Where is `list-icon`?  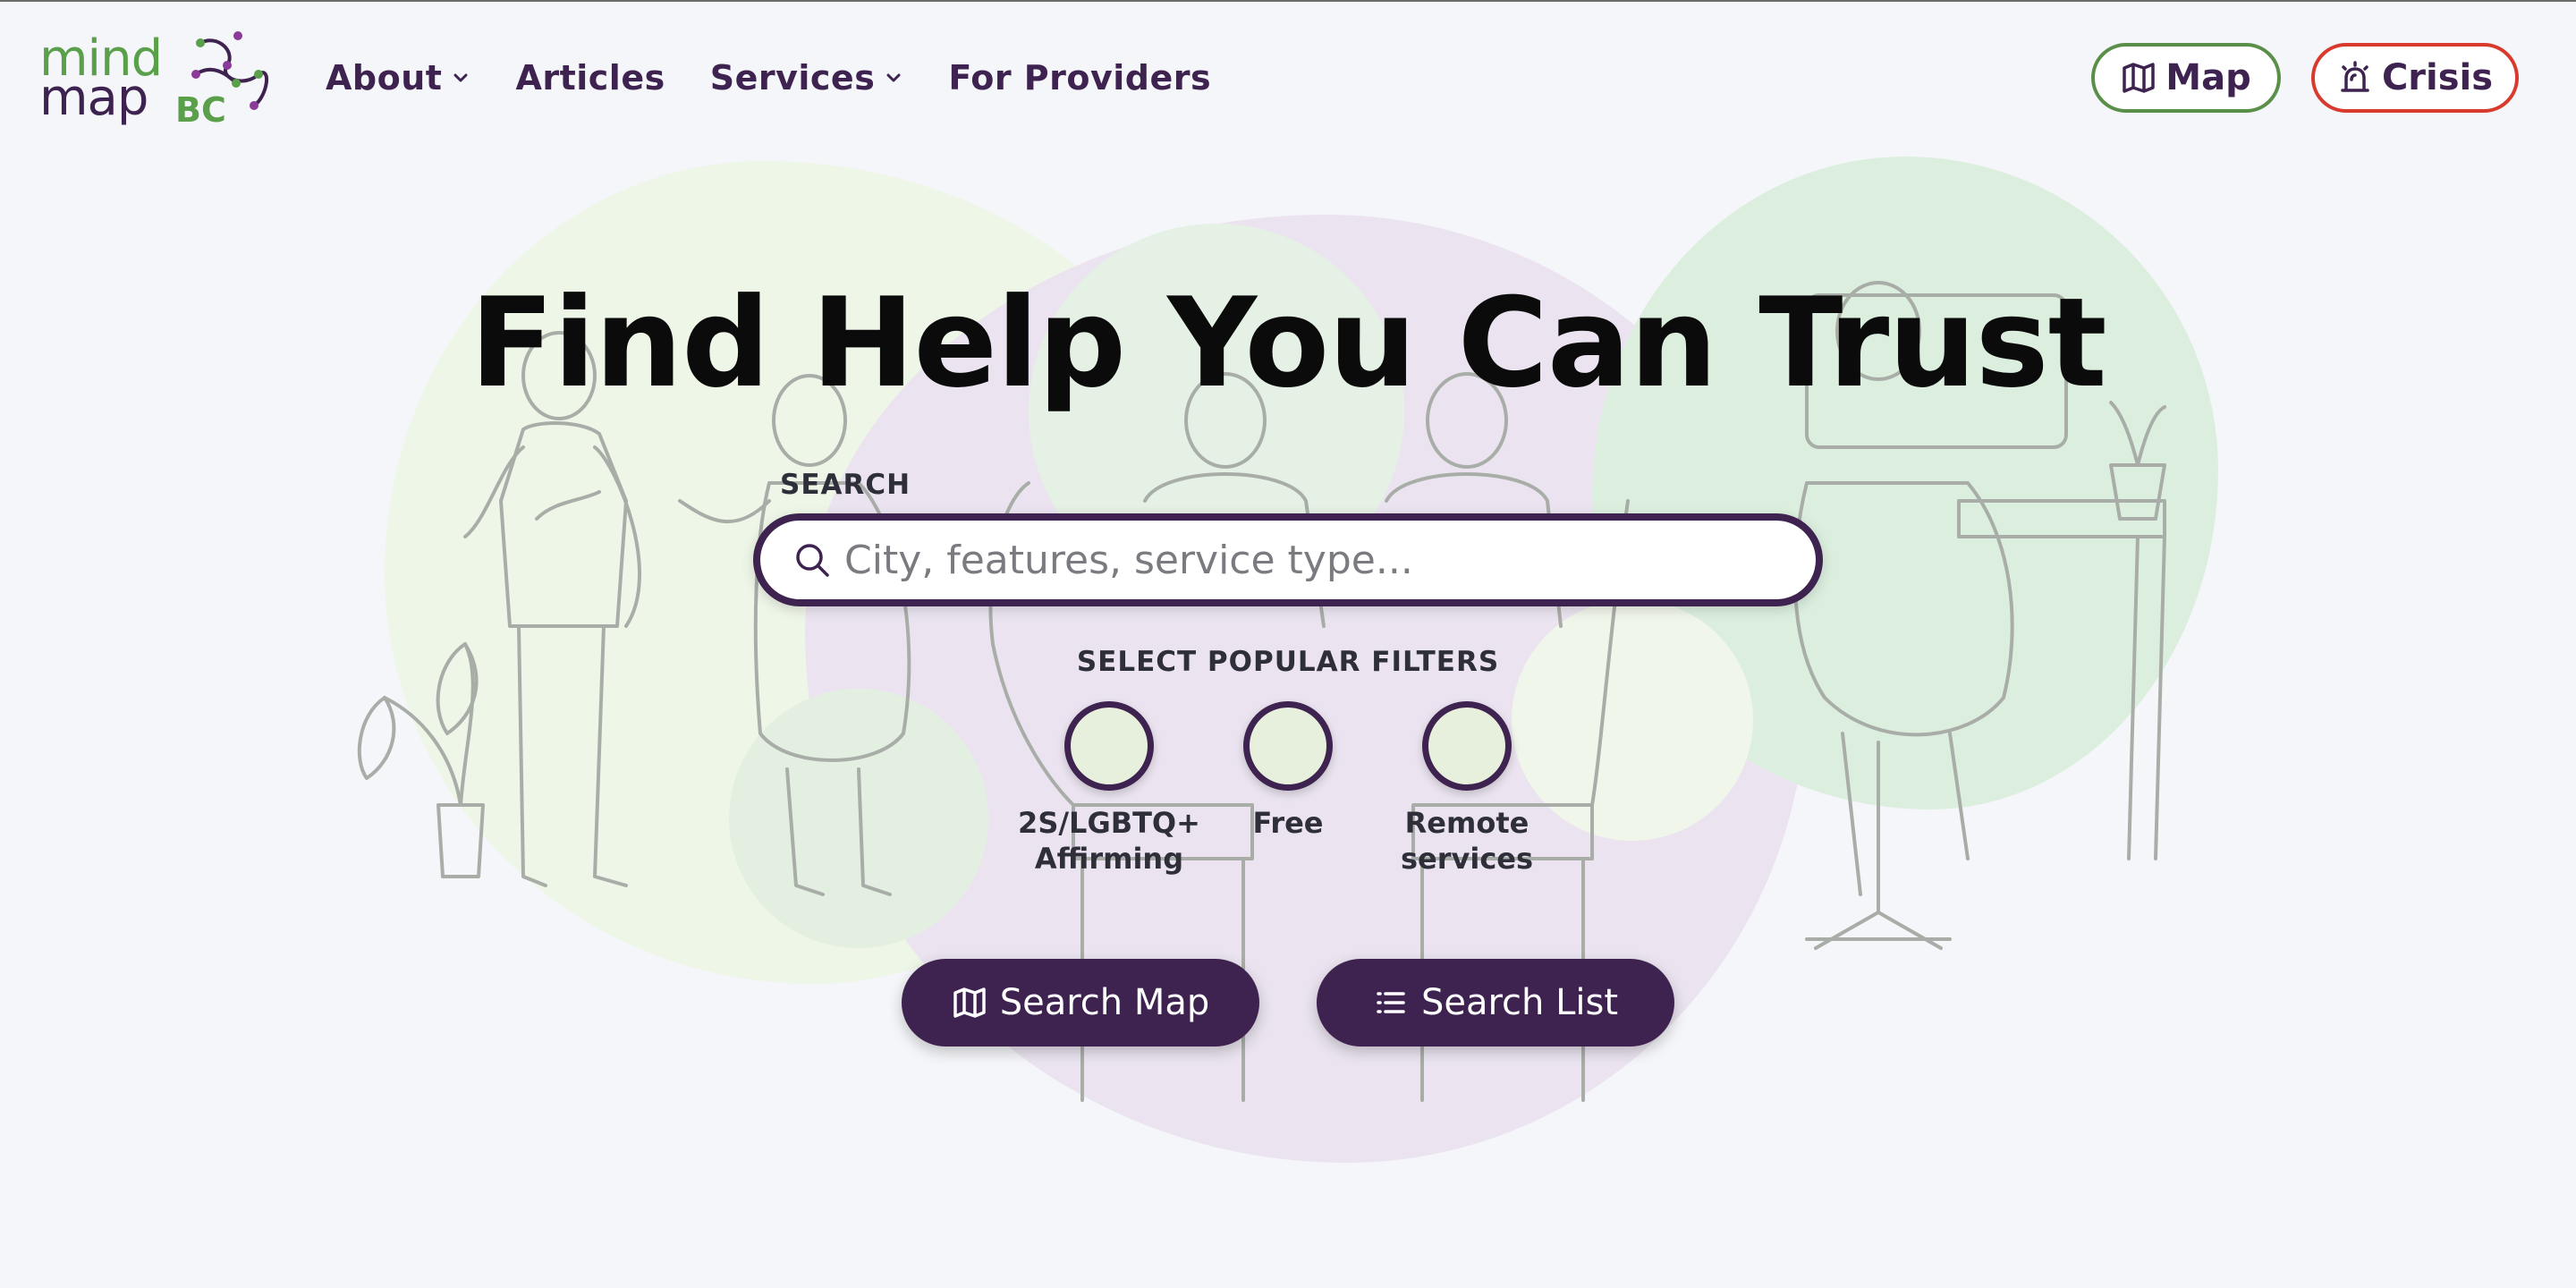 list-icon is located at coordinates (1391, 1003).